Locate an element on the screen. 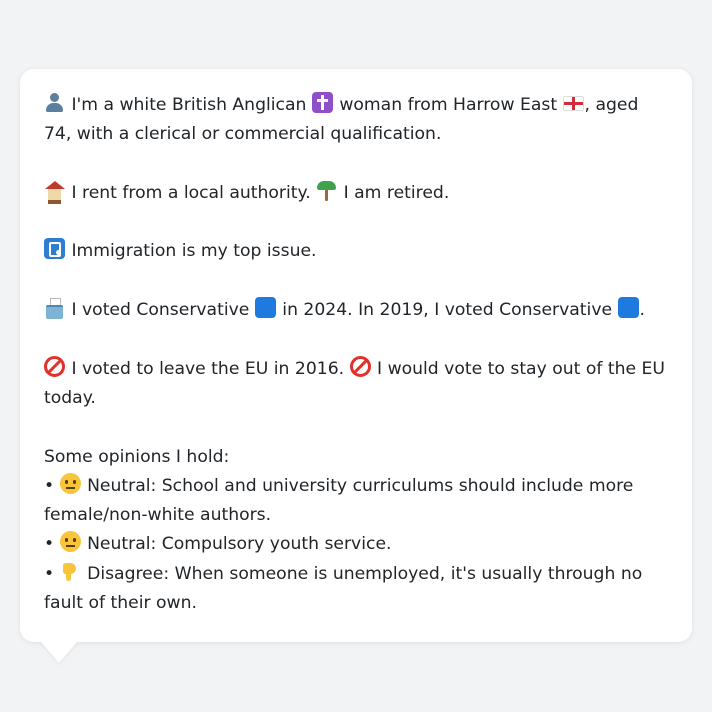 The image size is (712, 712). opinions-heading: Some opinions I hold: is located at coordinates (137, 456).